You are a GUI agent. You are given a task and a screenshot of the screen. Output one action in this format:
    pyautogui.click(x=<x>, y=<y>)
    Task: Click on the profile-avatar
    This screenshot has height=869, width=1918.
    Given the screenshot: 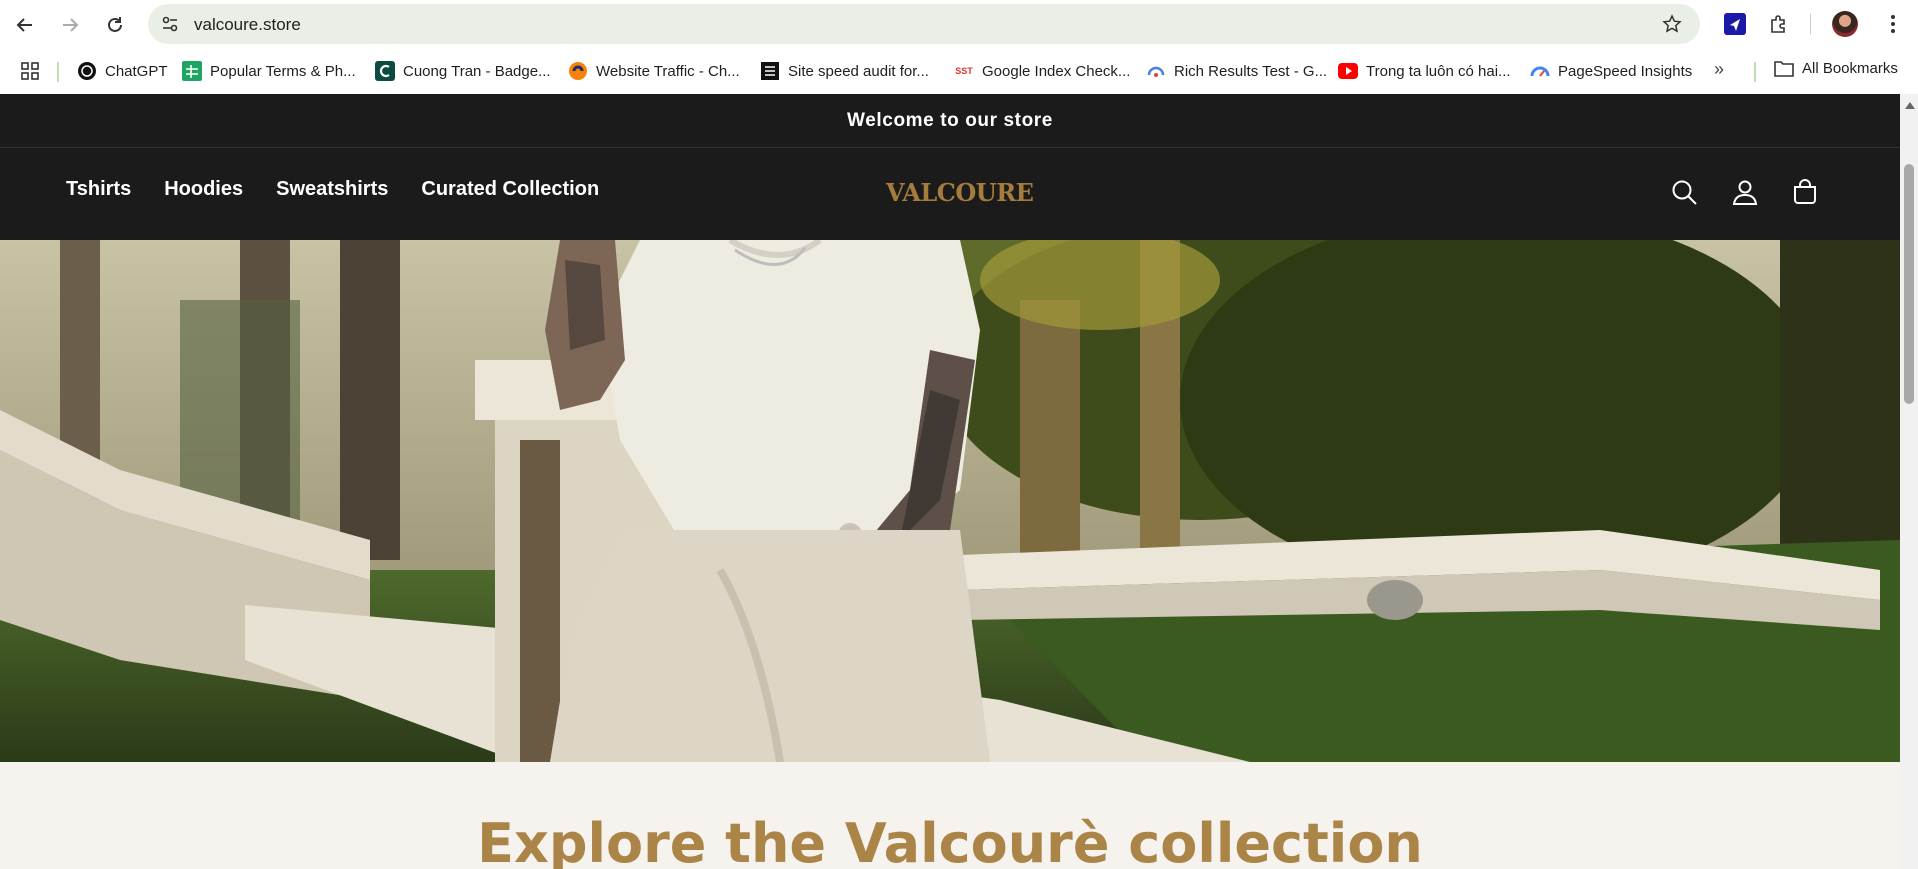 What is the action you would take?
    pyautogui.click(x=1845, y=24)
    